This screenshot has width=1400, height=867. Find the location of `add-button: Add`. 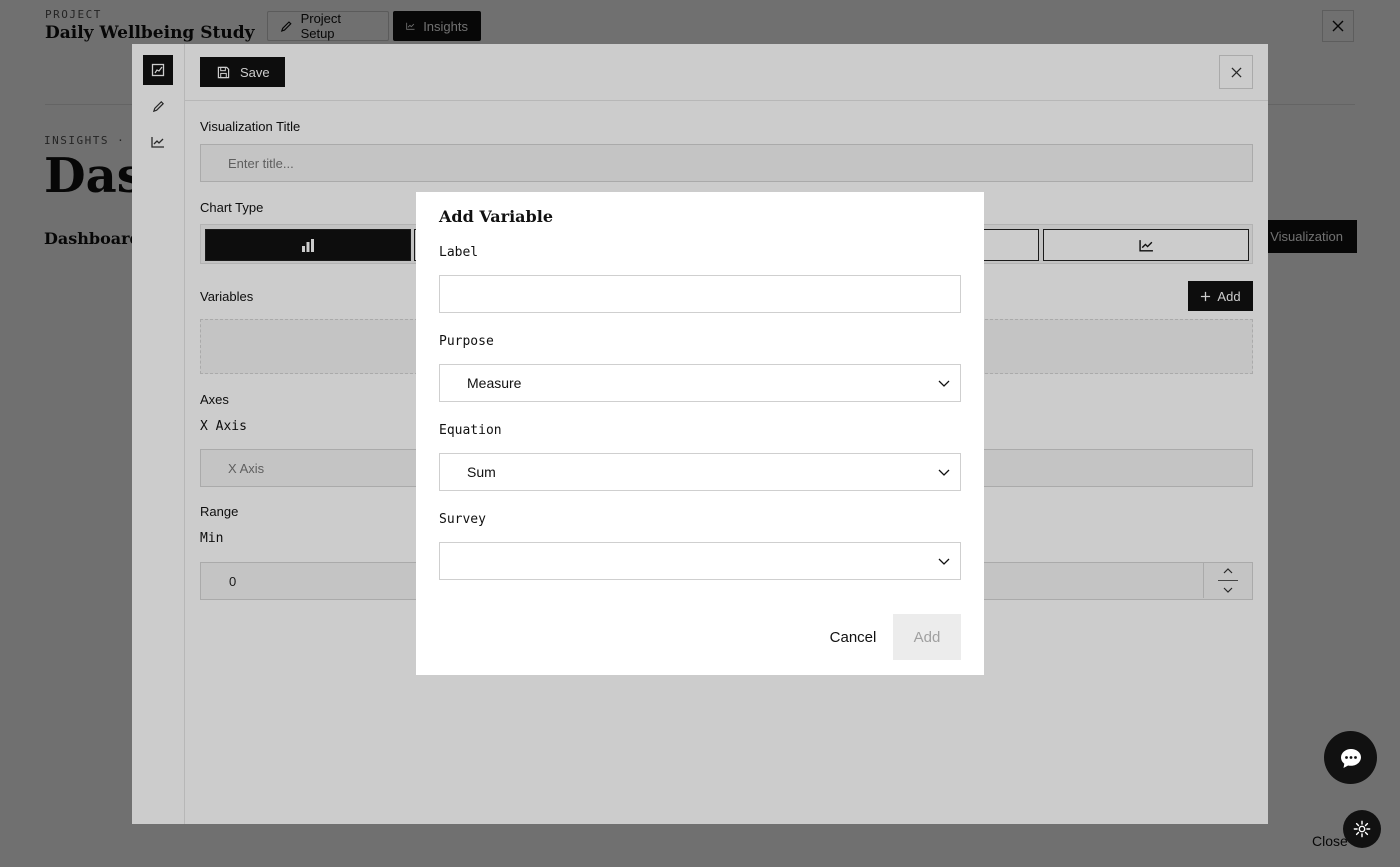

add-button: Add is located at coordinates (927, 637).